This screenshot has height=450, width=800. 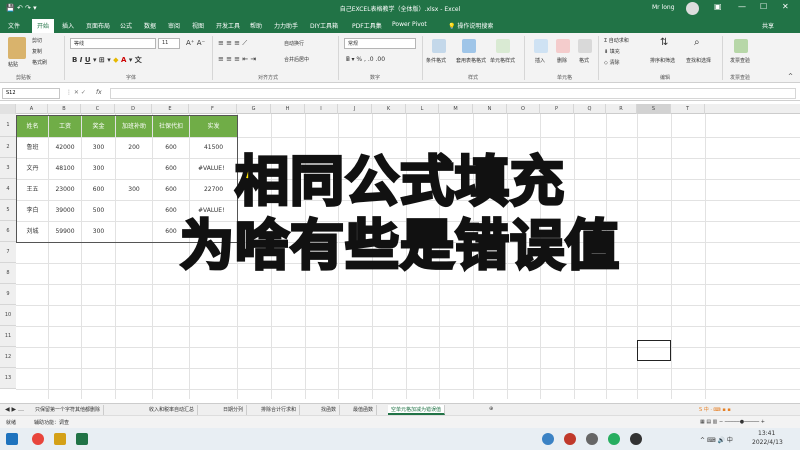 What do you see at coordinates (32, 231) in the screenshot?
I see `table-cell: 刘城` at bounding box center [32, 231].